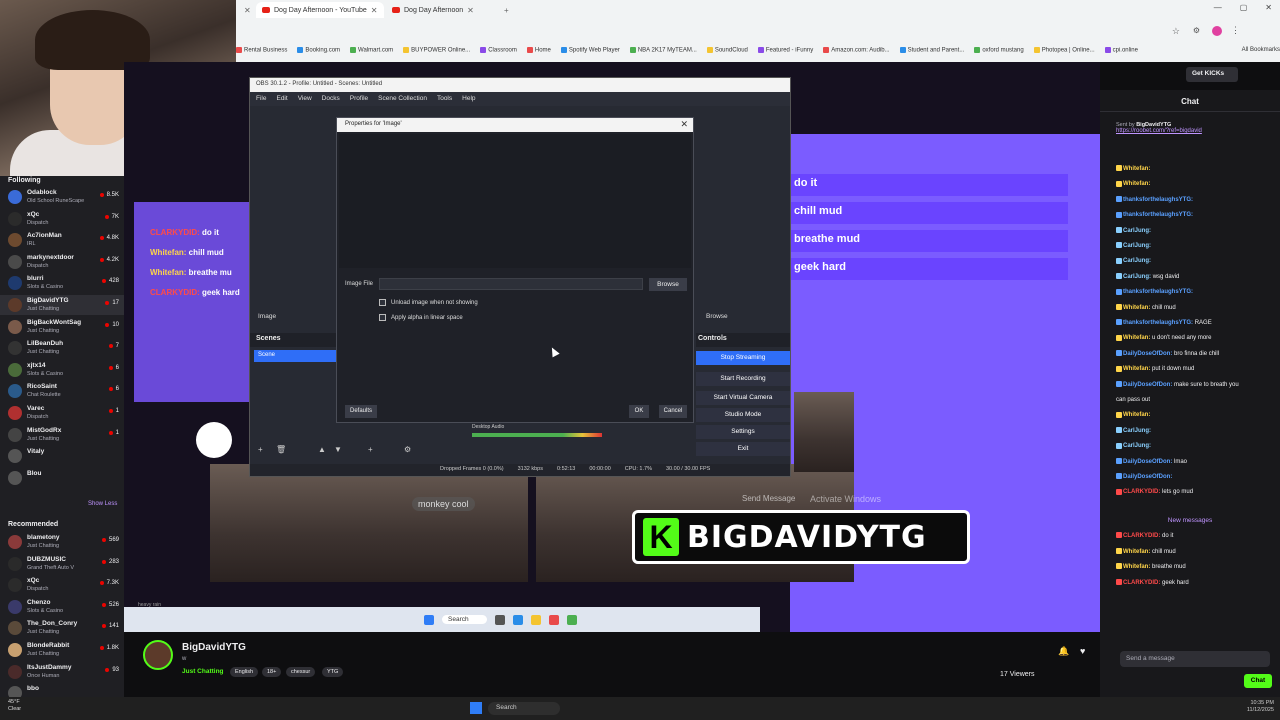 This screenshot has height=720, width=1280. Describe the element at coordinates (272, 672) in the screenshot. I see `tag-pill: 18+` at that location.